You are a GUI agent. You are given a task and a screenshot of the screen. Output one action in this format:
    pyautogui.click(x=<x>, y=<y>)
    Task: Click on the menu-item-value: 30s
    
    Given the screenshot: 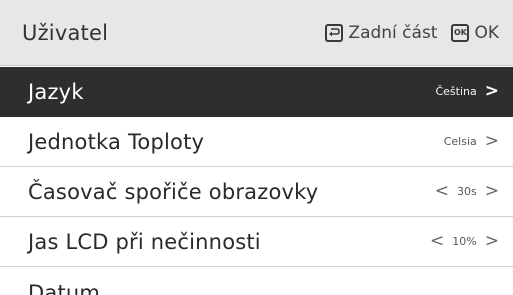 What is the action you would take?
    pyautogui.click(x=467, y=191)
    